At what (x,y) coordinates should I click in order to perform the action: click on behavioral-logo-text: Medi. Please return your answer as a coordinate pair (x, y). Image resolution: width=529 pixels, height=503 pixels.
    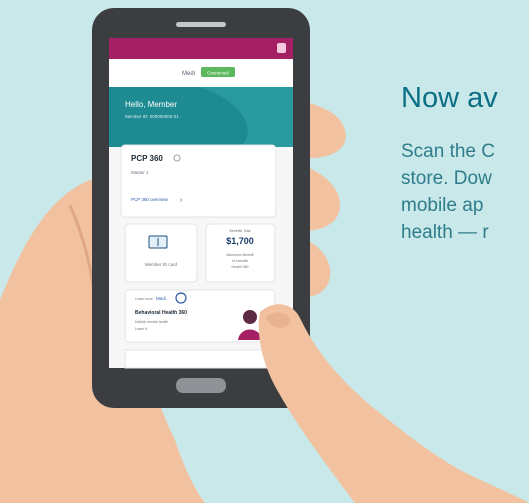
    Looking at the image, I should click on (161, 298).